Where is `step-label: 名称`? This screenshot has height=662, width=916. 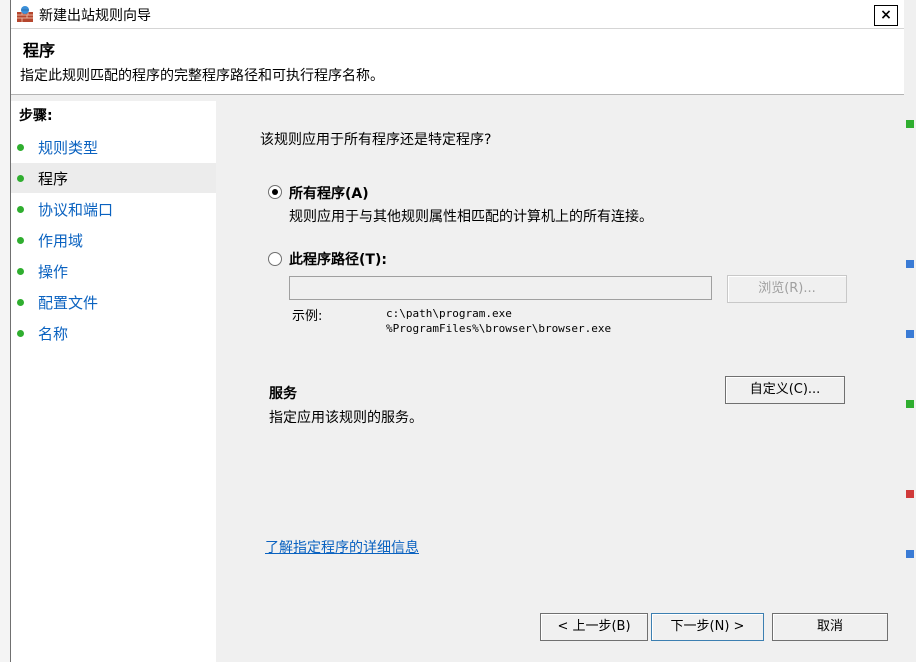
step-label: 名称 is located at coordinates (53, 334).